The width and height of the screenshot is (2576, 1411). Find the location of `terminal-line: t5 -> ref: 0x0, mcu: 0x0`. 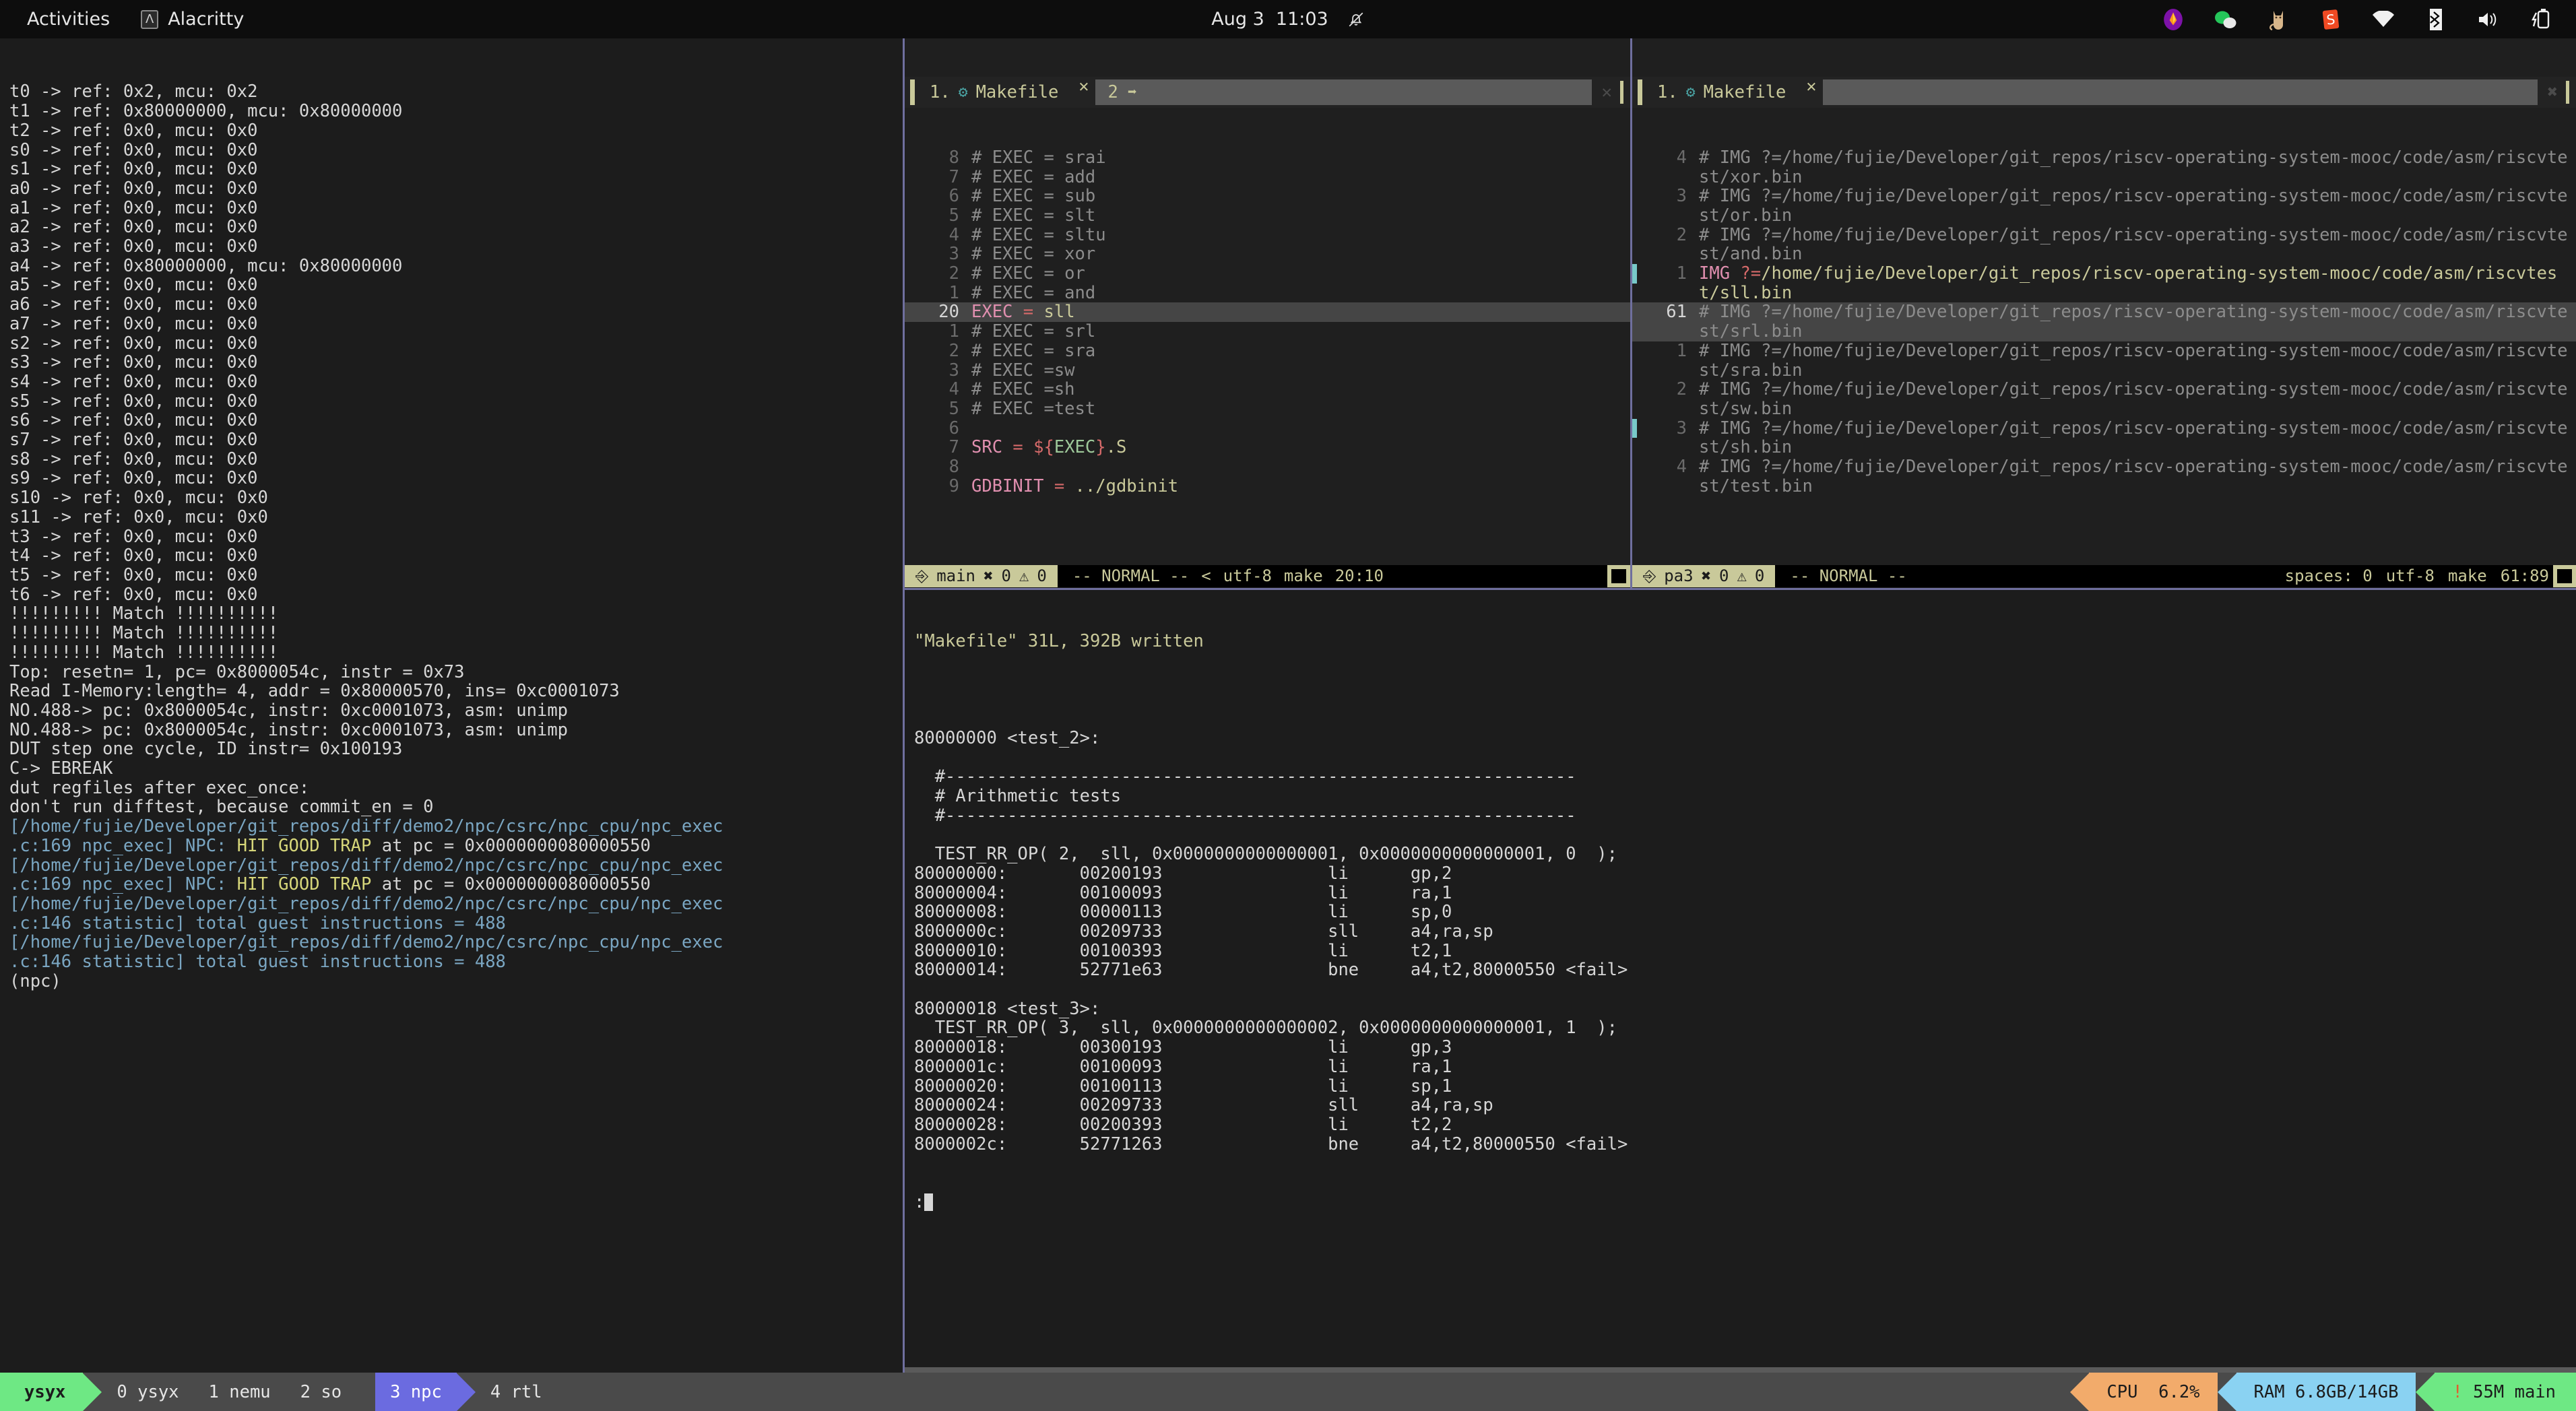

terminal-line: t5 -> ref: 0x0, mcu: 0x0 is located at coordinates (133, 574).